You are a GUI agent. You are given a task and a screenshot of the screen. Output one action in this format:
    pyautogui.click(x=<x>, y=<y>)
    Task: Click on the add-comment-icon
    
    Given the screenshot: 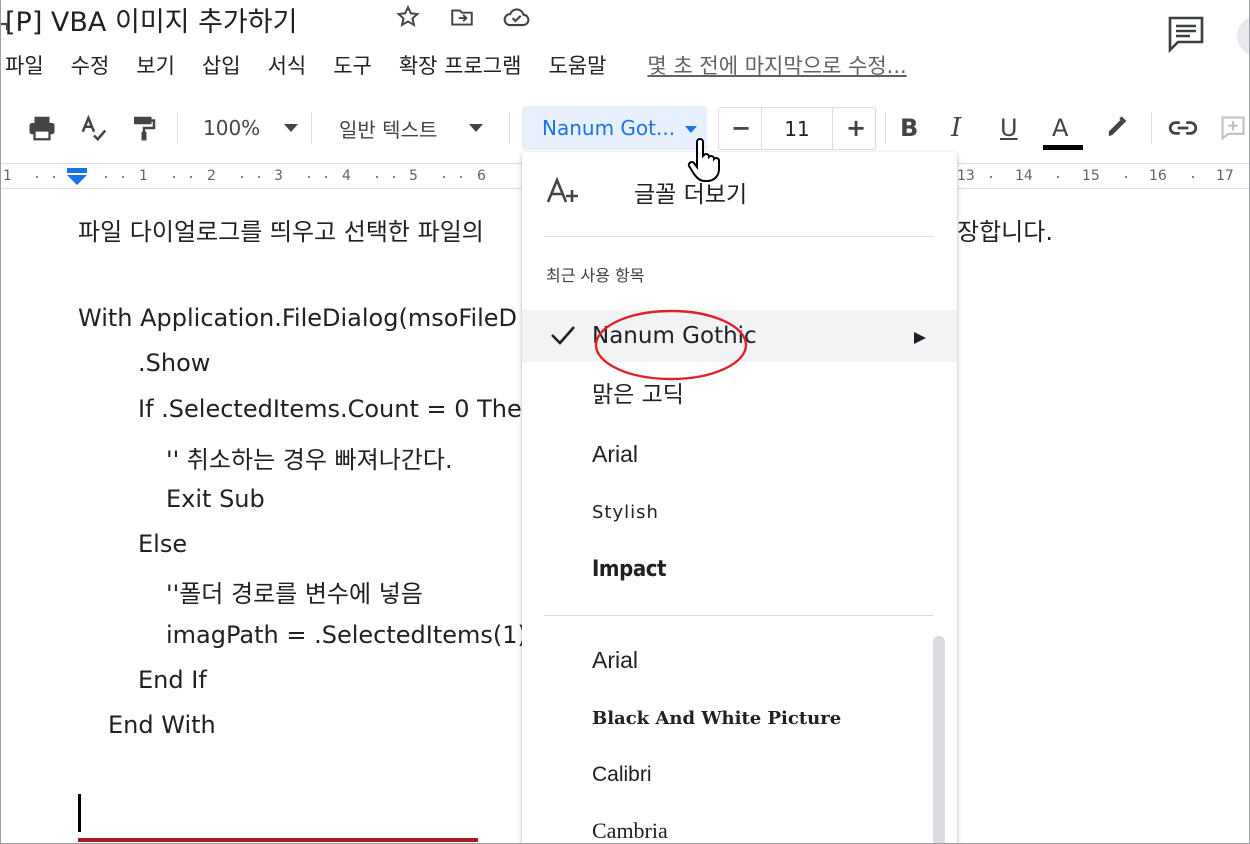 What is the action you would take?
    pyautogui.click(x=1233, y=128)
    